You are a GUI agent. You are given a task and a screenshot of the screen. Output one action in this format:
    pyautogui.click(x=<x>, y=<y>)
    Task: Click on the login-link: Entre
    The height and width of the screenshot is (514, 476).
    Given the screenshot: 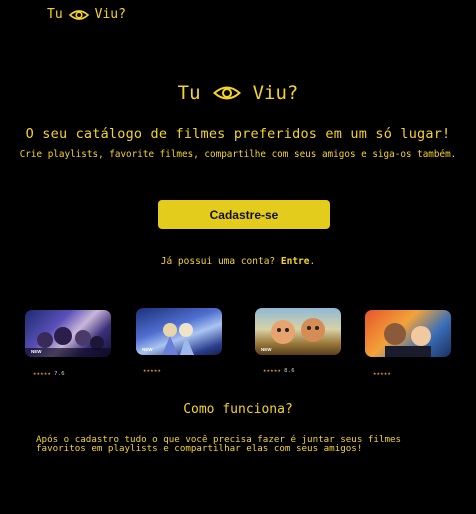 What is the action you would take?
    pyautogui.click(x=295, y=261)
    